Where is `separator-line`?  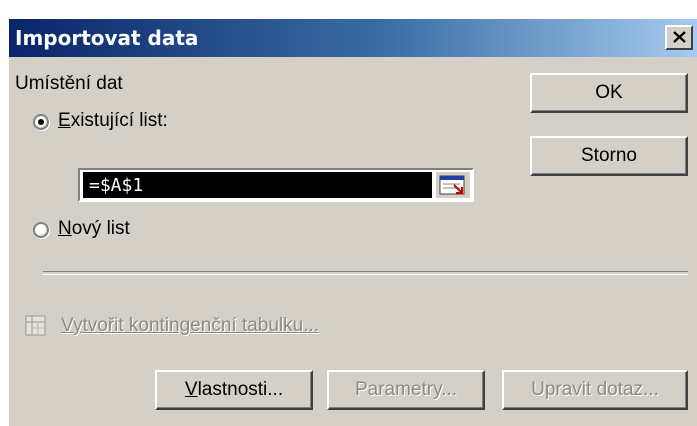
separator-line is located at coordinates (365, 273).